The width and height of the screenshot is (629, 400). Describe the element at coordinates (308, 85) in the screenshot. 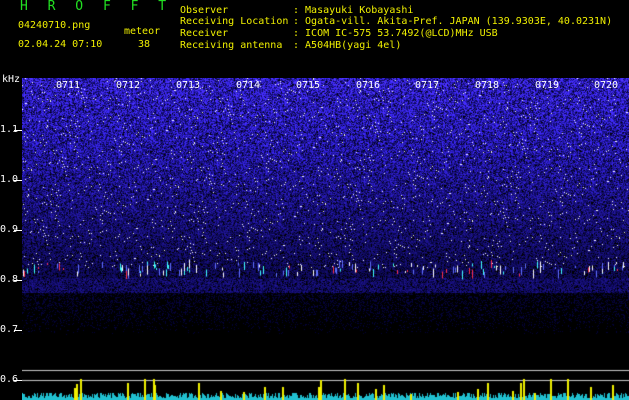

I see `time-label: 0715` at that location.